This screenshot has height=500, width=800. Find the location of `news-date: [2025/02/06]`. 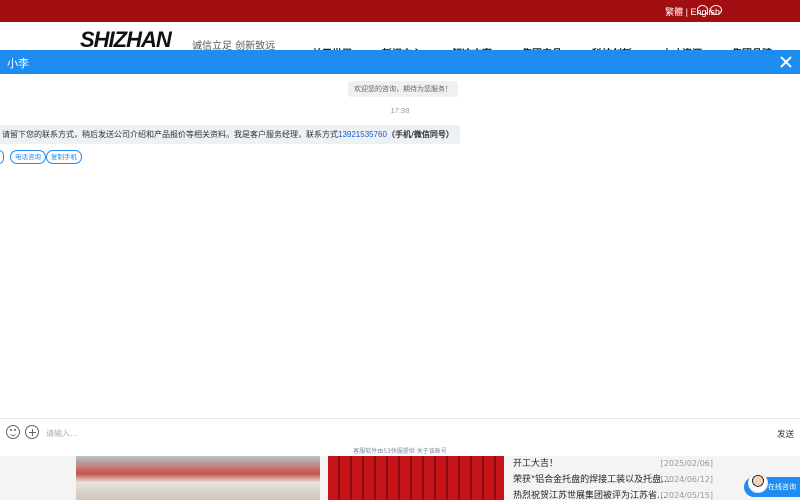

news-date: [2025/02/06] is located at coordinates (686, 463).